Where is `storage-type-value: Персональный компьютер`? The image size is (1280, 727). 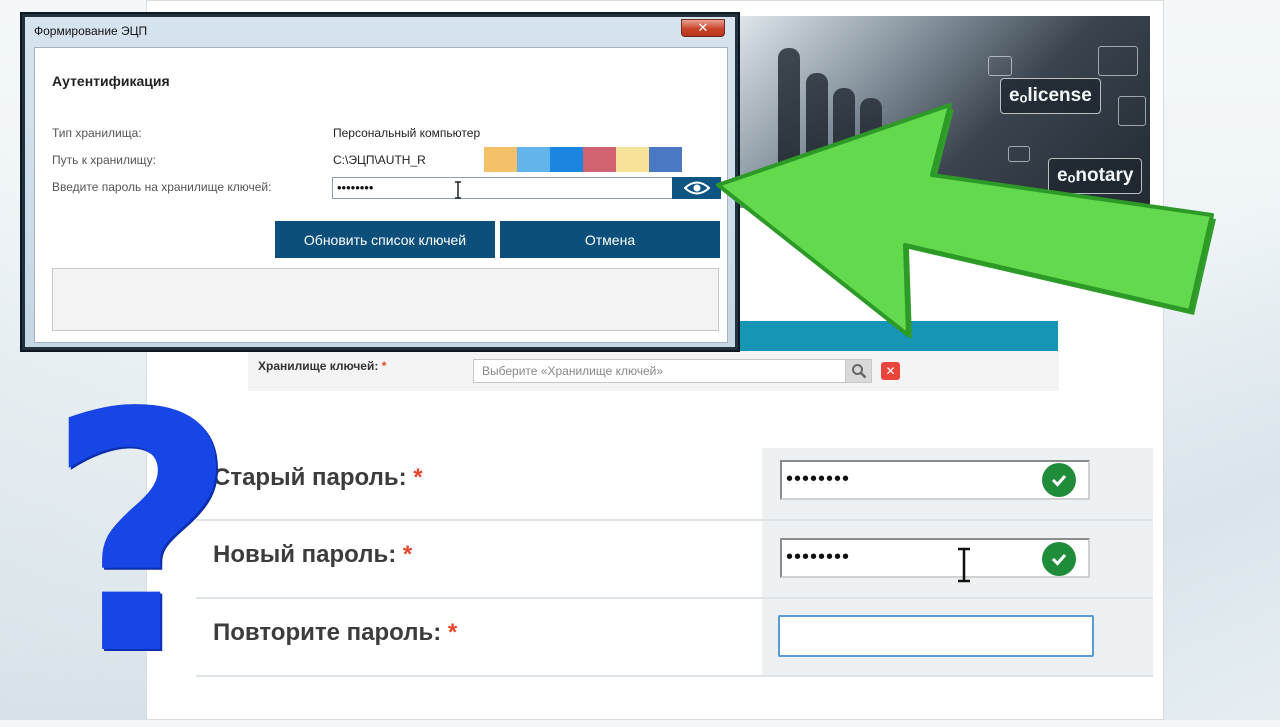
storage-type-value: Персональный компьютер is located at coordinates (407, 133).